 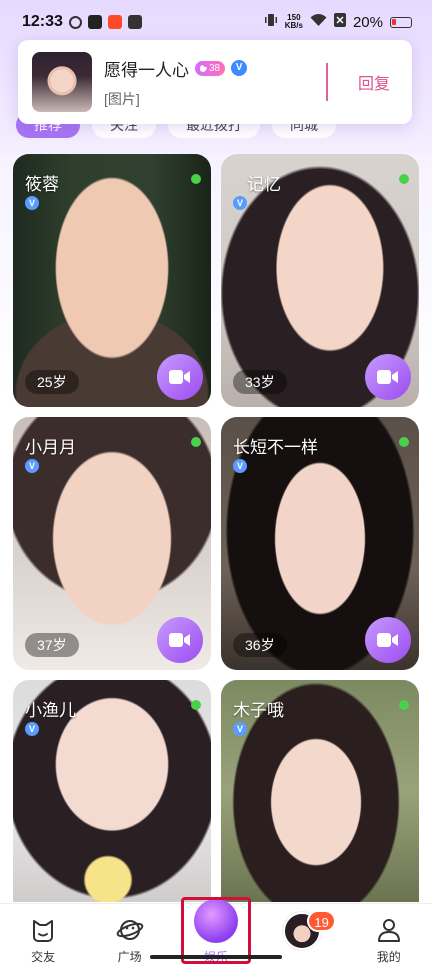 I want to click on wifi-icon, so click(x=318, y=22).